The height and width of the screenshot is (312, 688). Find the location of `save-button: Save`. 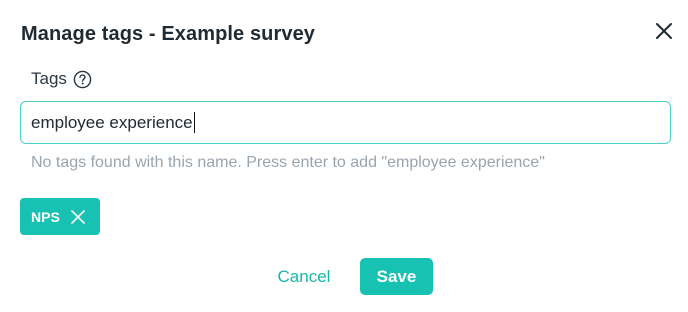

save-button: Save is located at coordinates (396, 276).